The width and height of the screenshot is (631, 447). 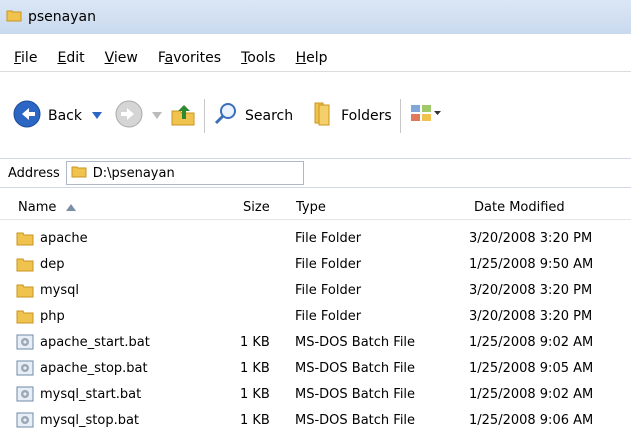 What do you see at coordinates (90, 420) in the screenshot?
I see `file-name: mysql_stop.bat` at bounding box center [90, 420].